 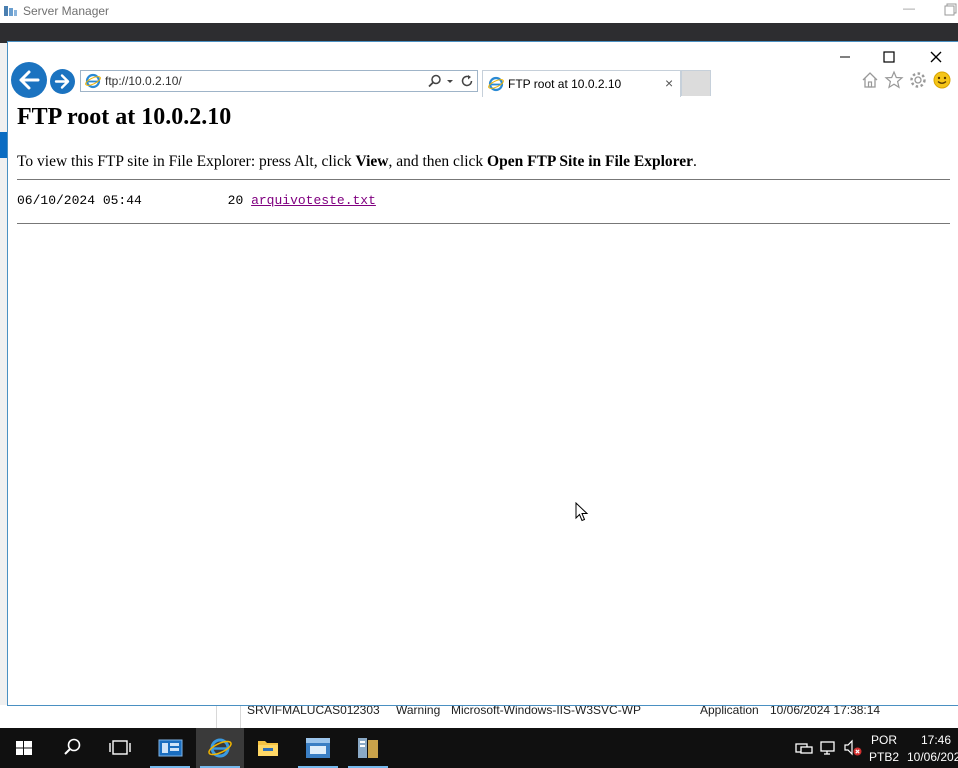 I want to click on windows-start-icon, so click(x=24, y=748).